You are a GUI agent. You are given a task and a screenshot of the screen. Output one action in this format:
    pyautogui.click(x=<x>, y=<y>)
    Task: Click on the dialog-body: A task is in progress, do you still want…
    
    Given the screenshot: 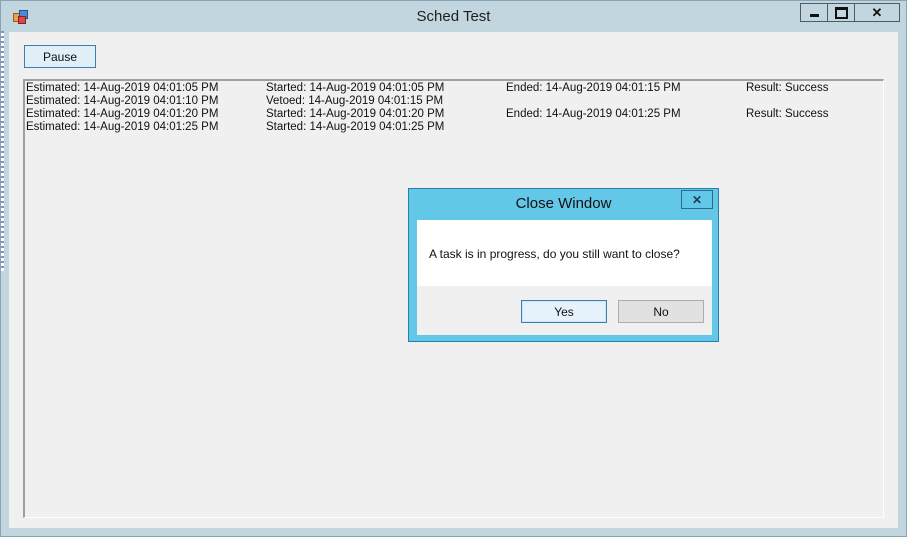 What is the action you would take?
    pyautogui.click(x=564, y=253)
    